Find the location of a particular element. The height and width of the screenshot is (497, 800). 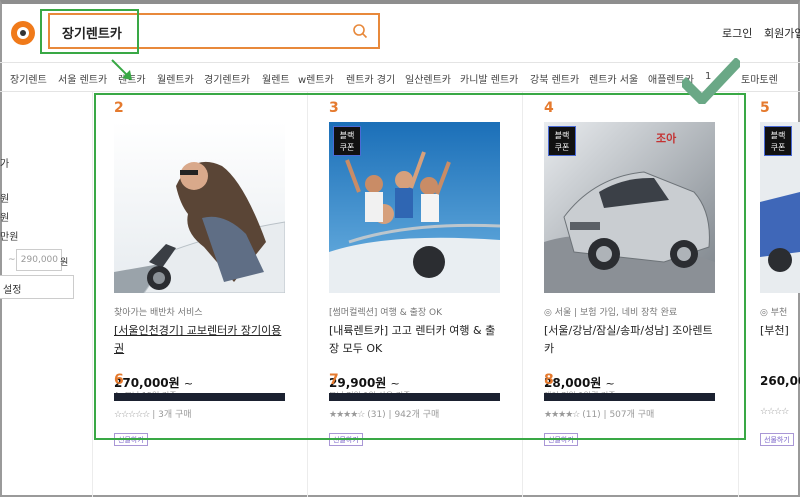

product-seller-note: ◎ 부천 is located at coordinates (774, 313).